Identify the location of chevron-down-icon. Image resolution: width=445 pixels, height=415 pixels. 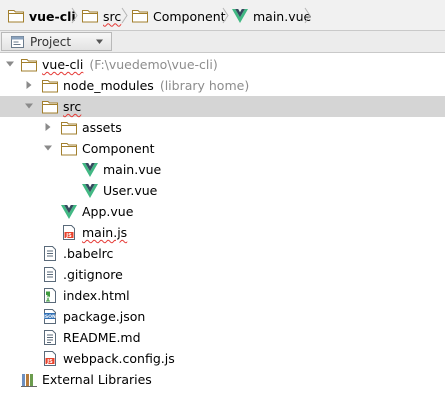
(99, 41).